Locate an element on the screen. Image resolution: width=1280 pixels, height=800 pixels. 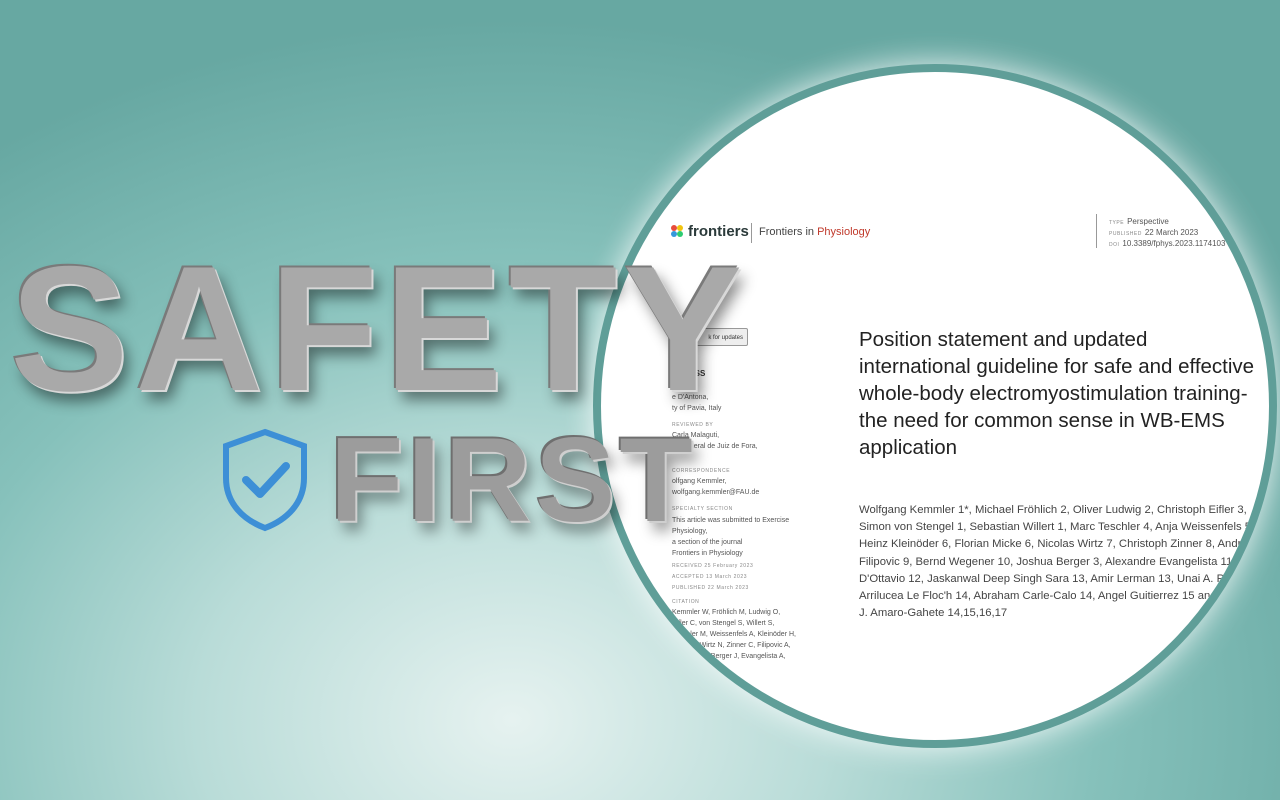
logo-divider is located at coordinates (751, 233).